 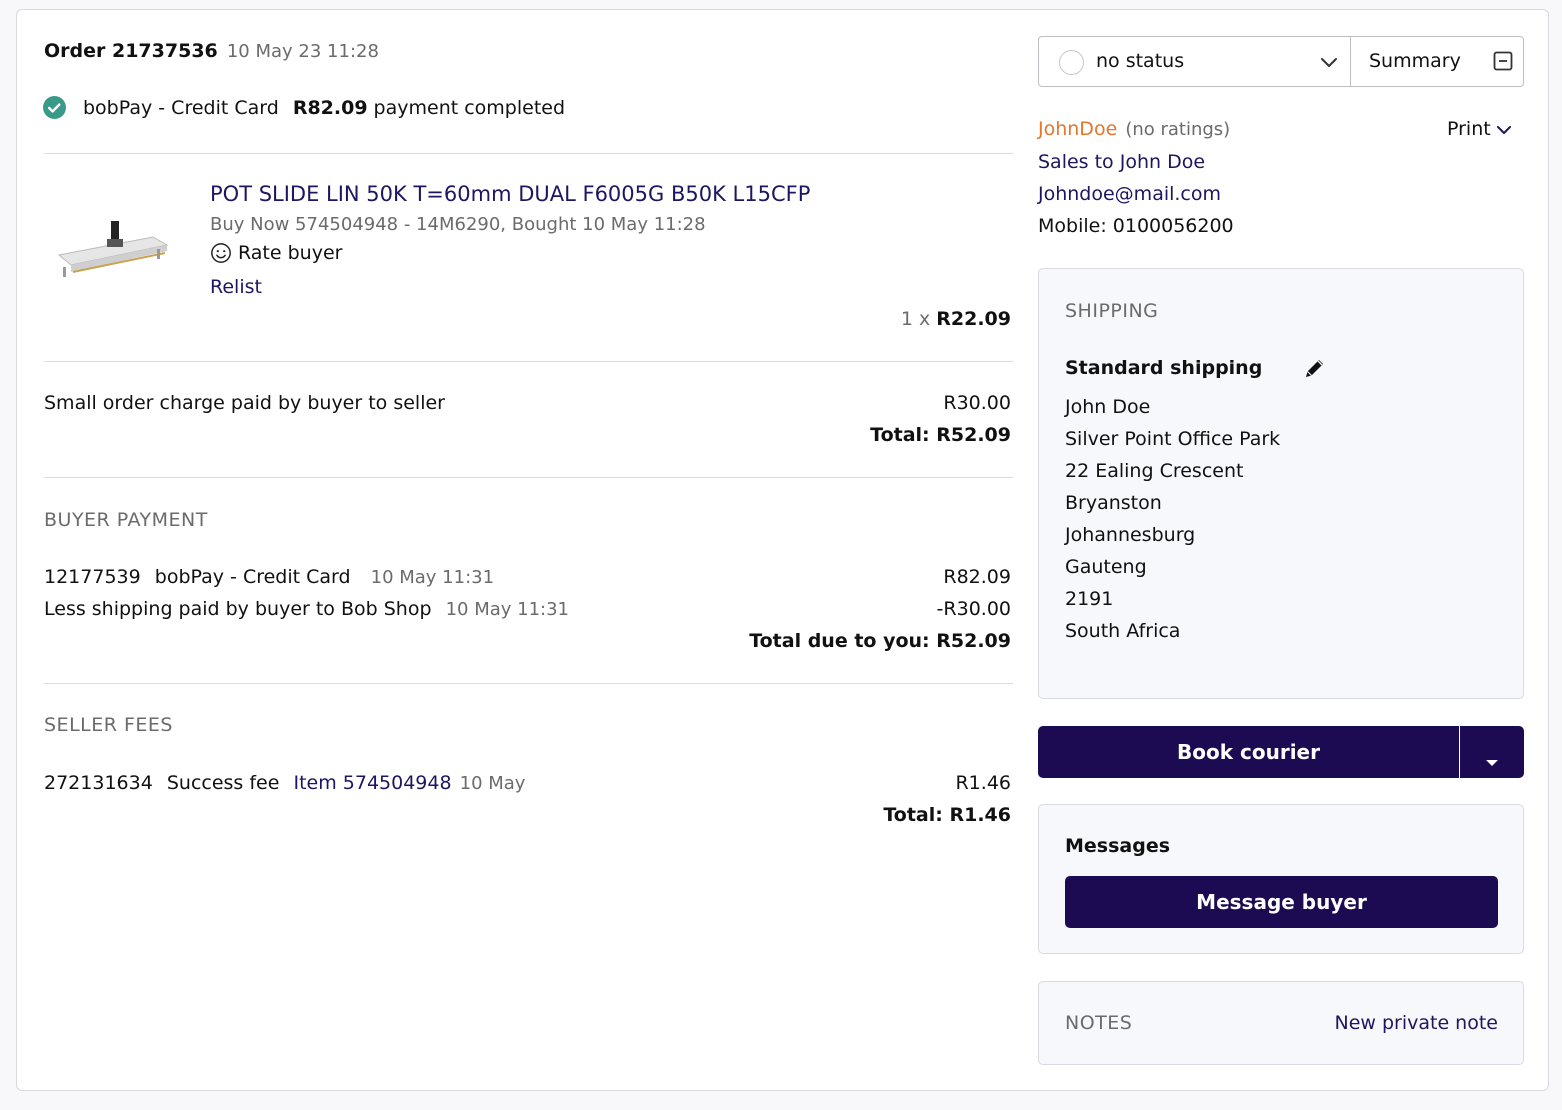 I want to click on pencil-icon, so click(x=1315, y=370).